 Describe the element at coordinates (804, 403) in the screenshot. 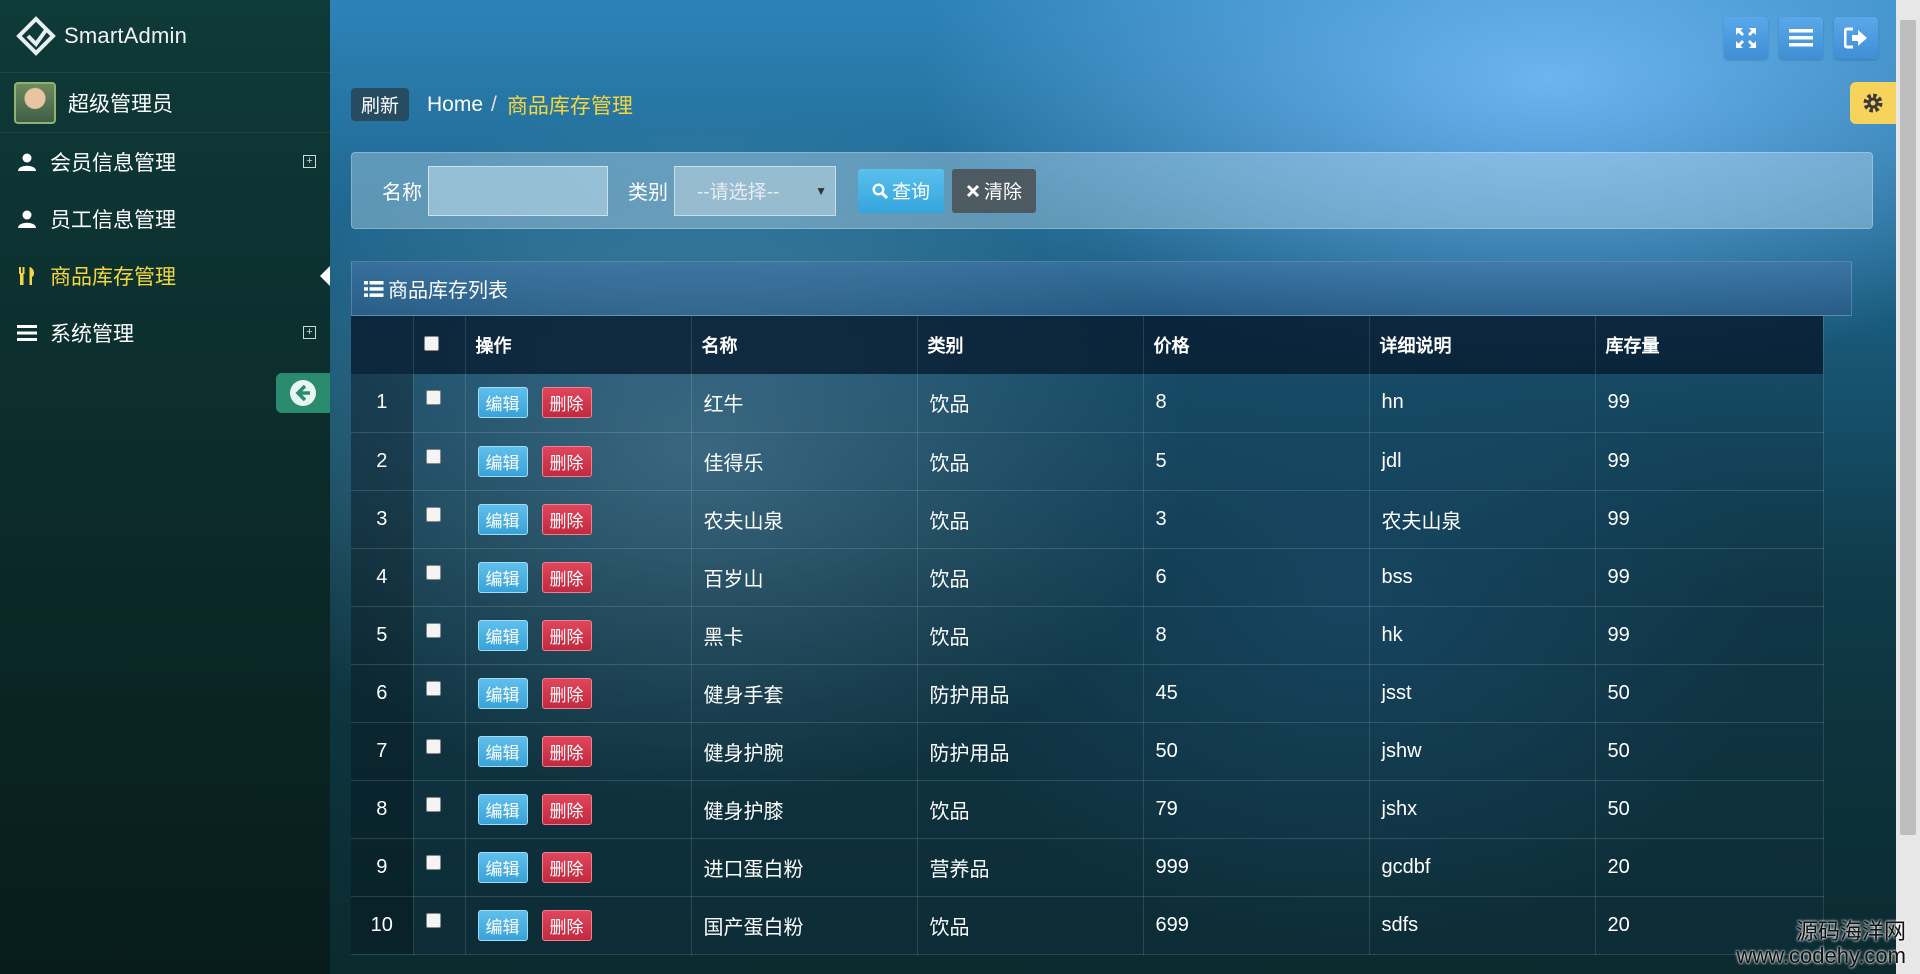

I see `cell-name: 红牛` at that location.